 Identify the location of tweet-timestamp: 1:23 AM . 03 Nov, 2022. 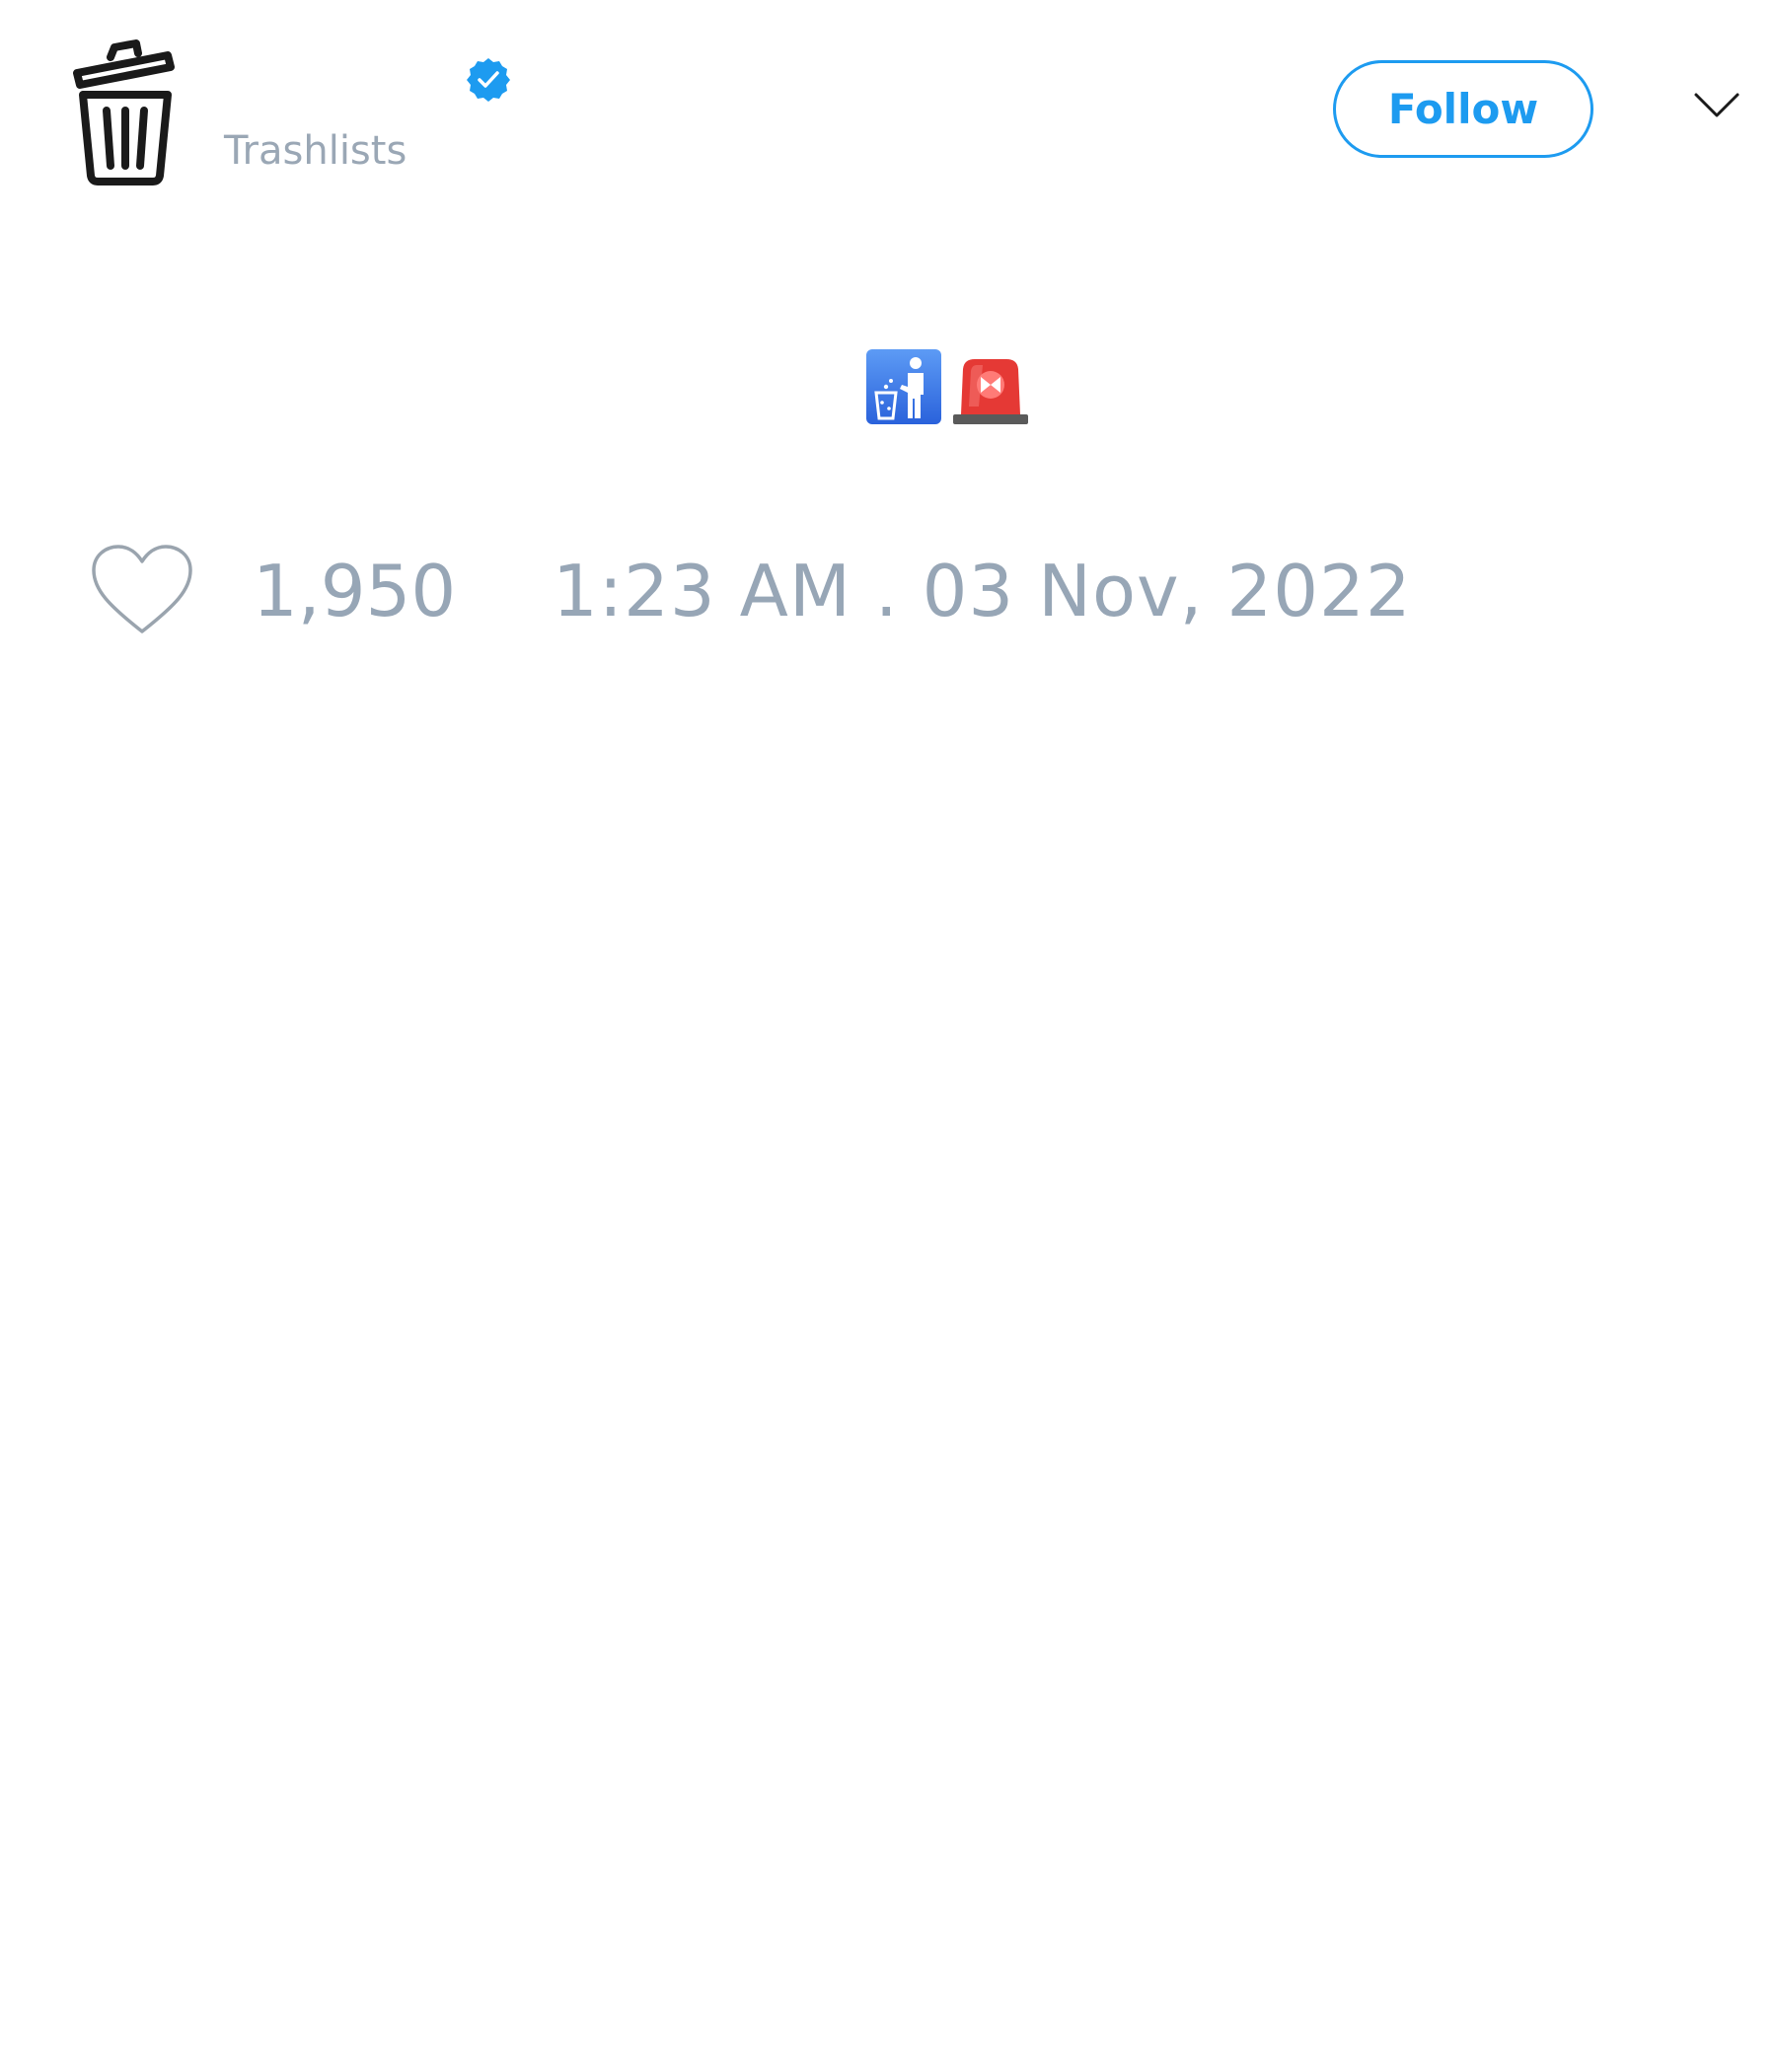
(983, 591).